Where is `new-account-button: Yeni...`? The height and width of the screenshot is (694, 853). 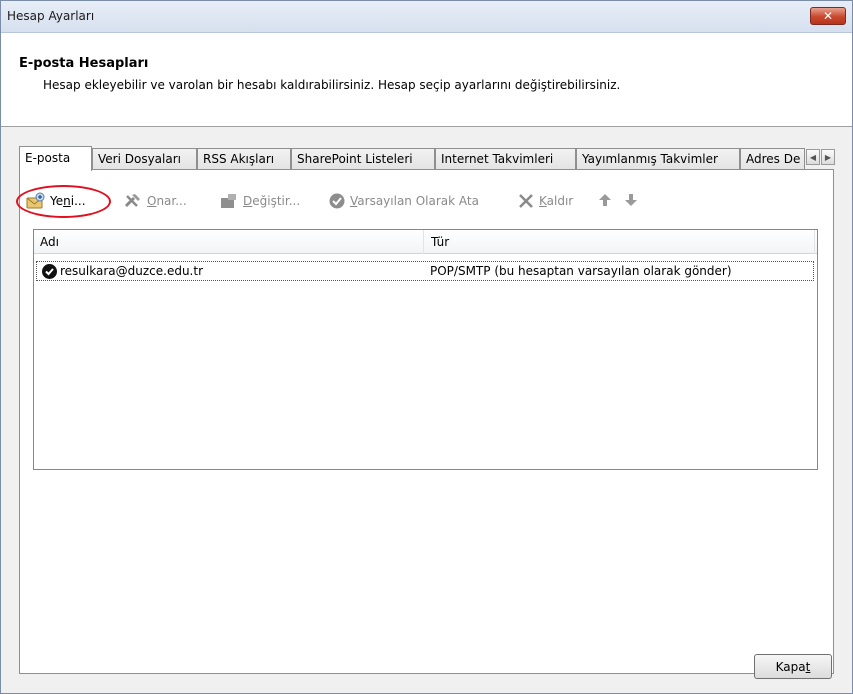 new-account-button: Yeni... is located at coordinates (56, 201).